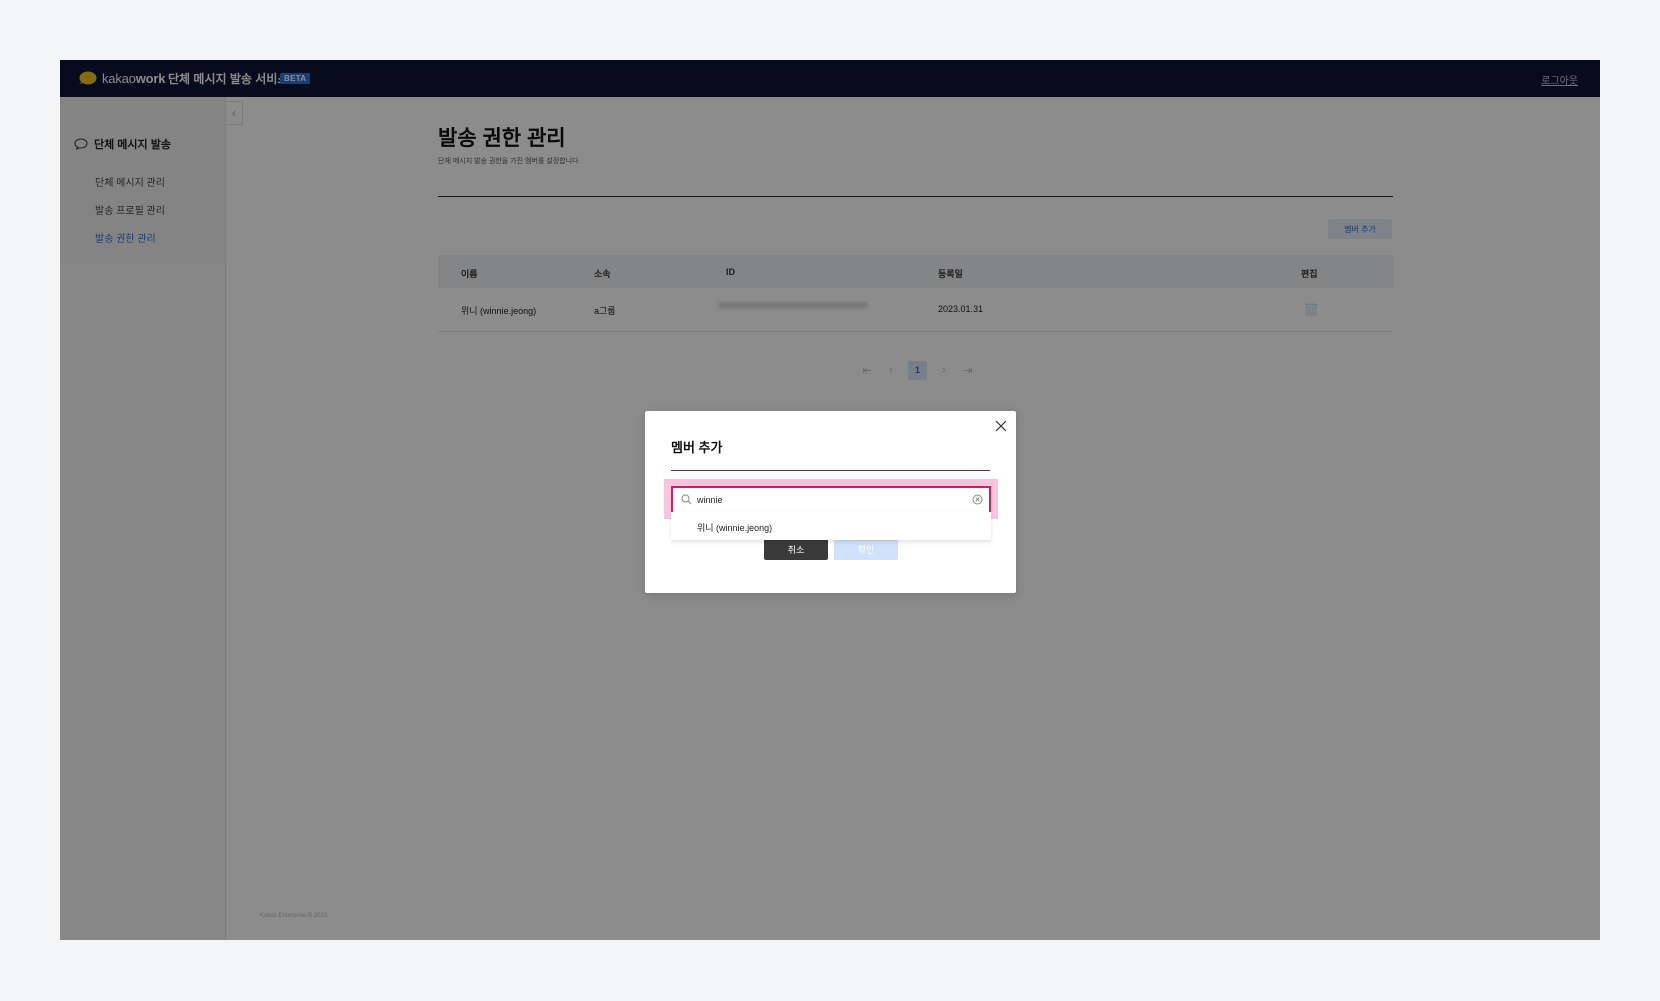  I want to click on suggestion-label: 위니 (winnie.jeong), so click(735, 528).